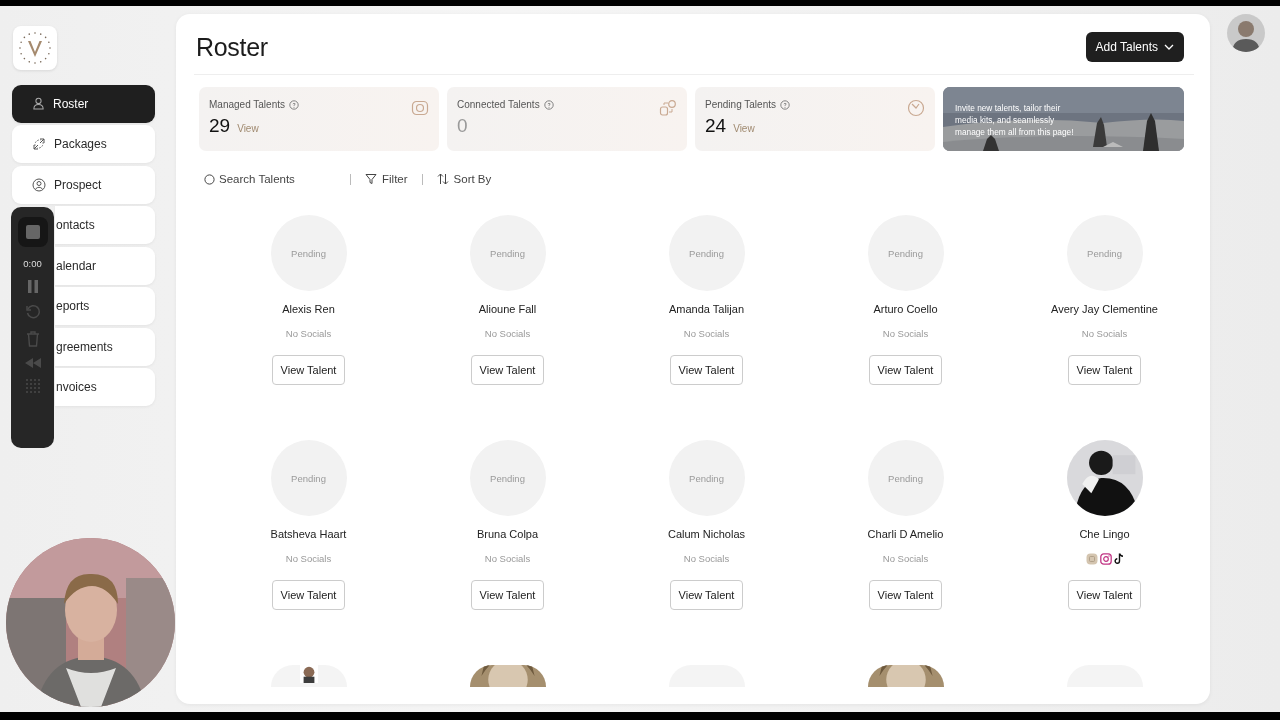  What do you see at coordinates (39, 184) in the screenshot?
I see `user-circle-icon` at bounding box center [39, 184].